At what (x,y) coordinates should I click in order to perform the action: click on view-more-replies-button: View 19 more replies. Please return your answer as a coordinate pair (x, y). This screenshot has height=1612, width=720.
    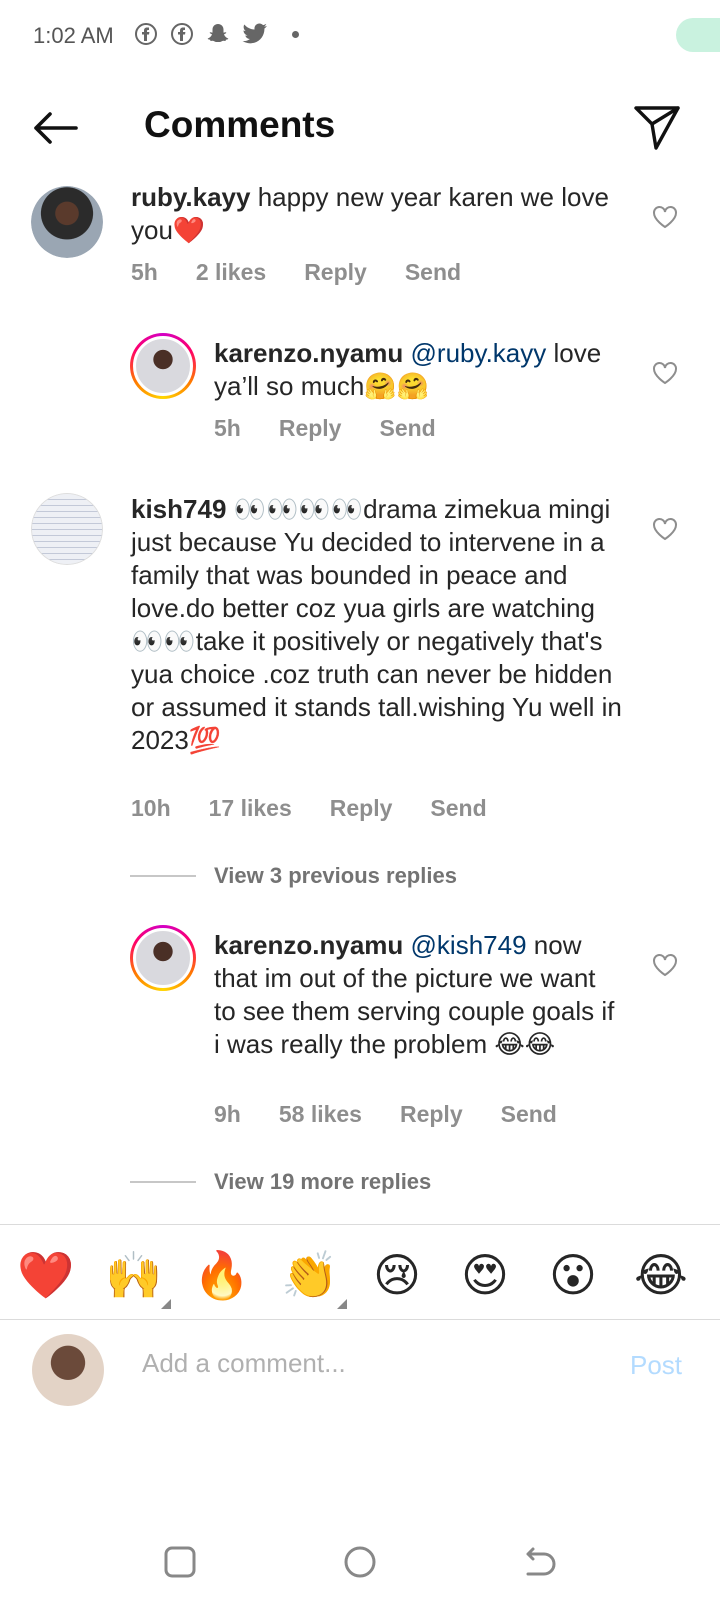
    Looking at the image, I should click on (280, 1182).